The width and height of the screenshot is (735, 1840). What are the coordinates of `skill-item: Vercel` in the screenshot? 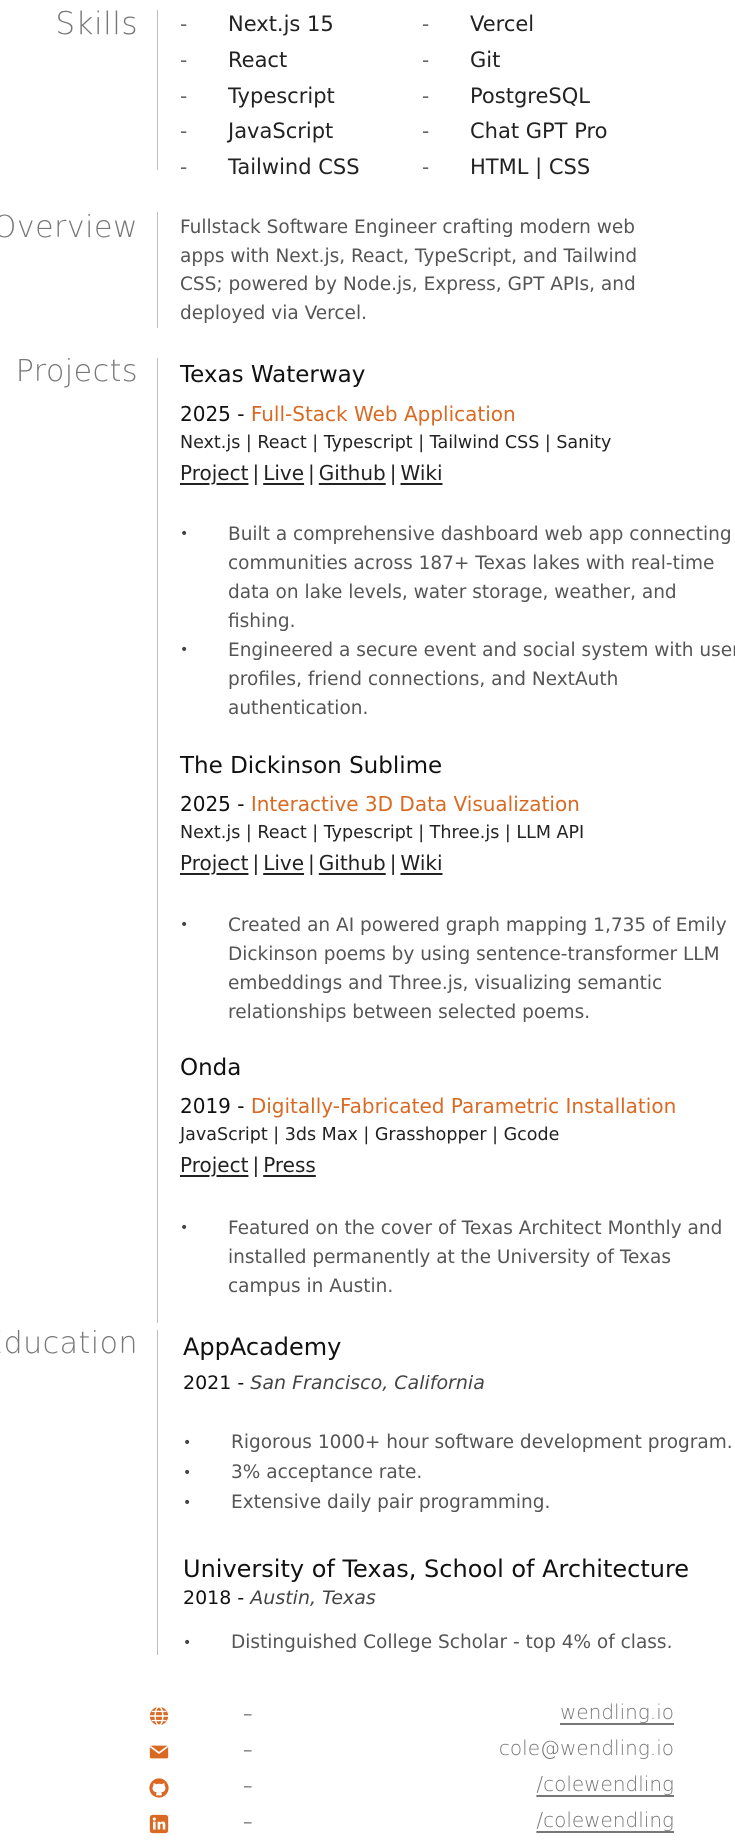 It's located at (502, 24).